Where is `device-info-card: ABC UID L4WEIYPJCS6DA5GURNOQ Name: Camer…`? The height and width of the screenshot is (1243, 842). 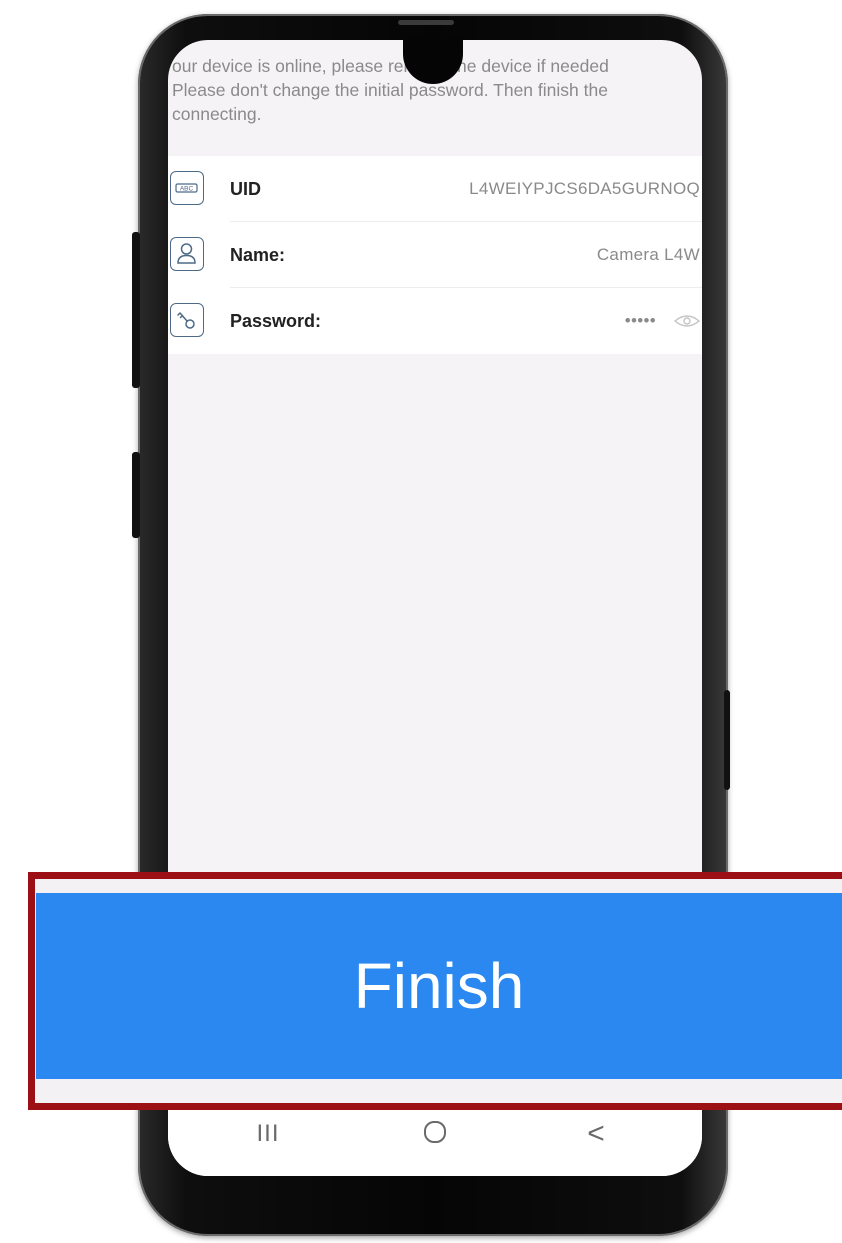
device-info-card: ABC UID L4WEIYPJCS6DA5GURNOQ Name: Camer… is located at coordinates (435, 255).